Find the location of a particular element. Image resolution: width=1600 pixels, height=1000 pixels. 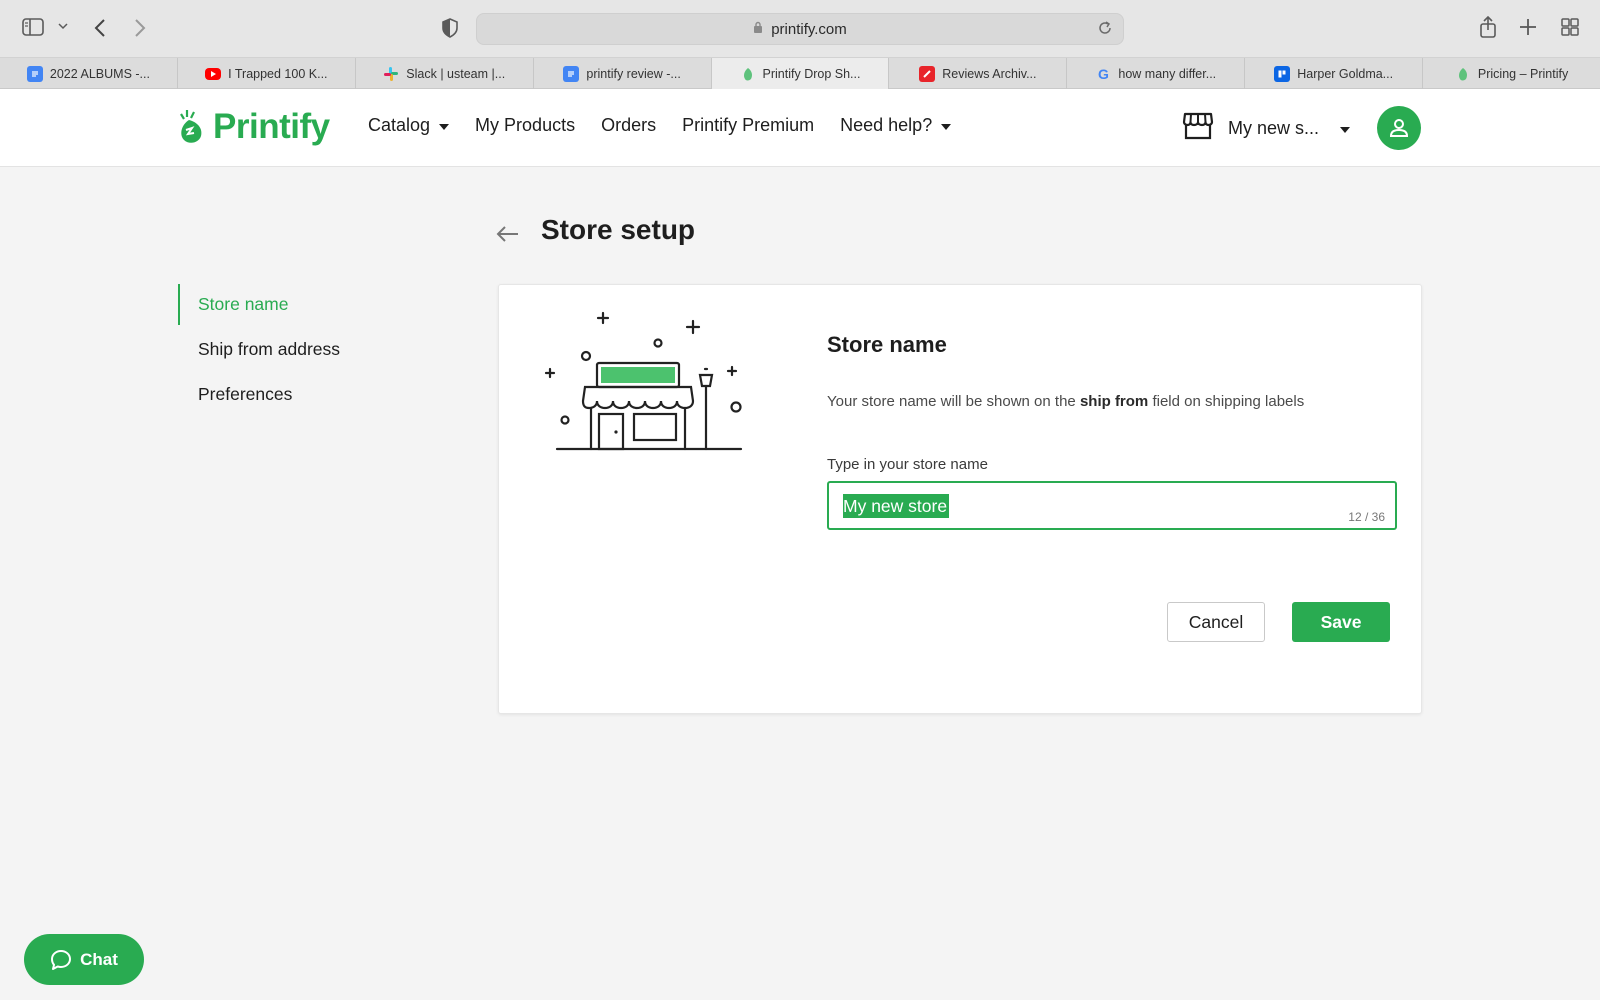

logo-text: Printify is located at coordinates (271, 126).